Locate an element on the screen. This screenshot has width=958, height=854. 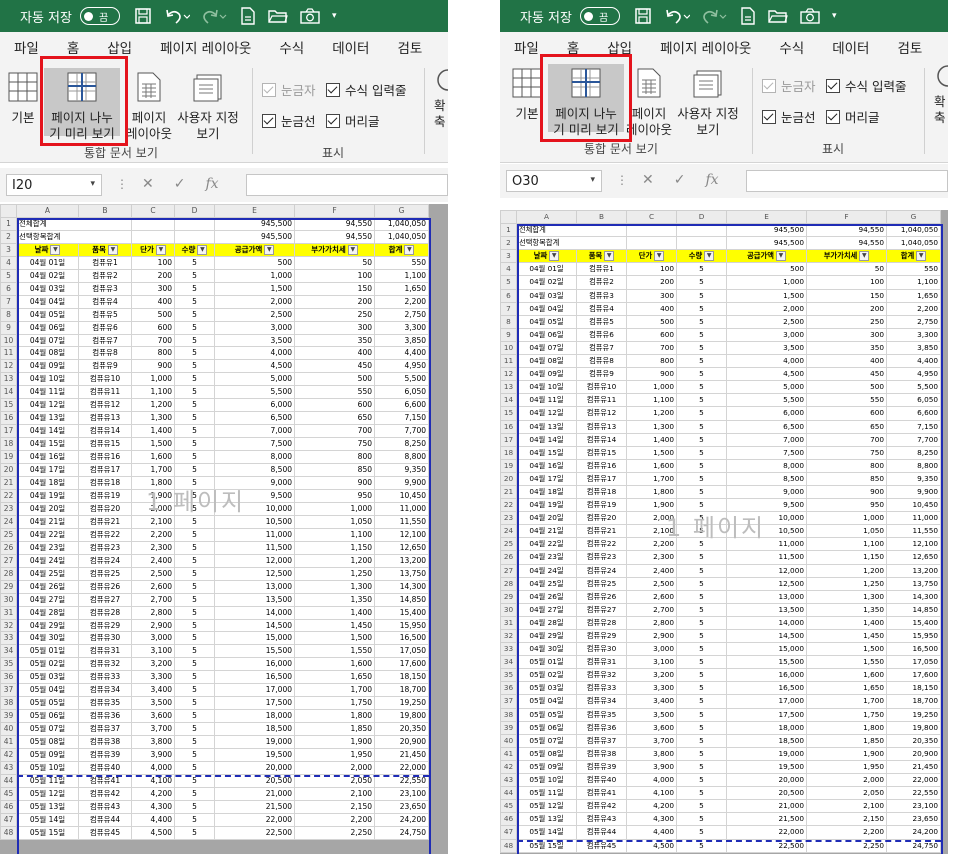
cell: 11,000 is located at coordinates (401, 508).